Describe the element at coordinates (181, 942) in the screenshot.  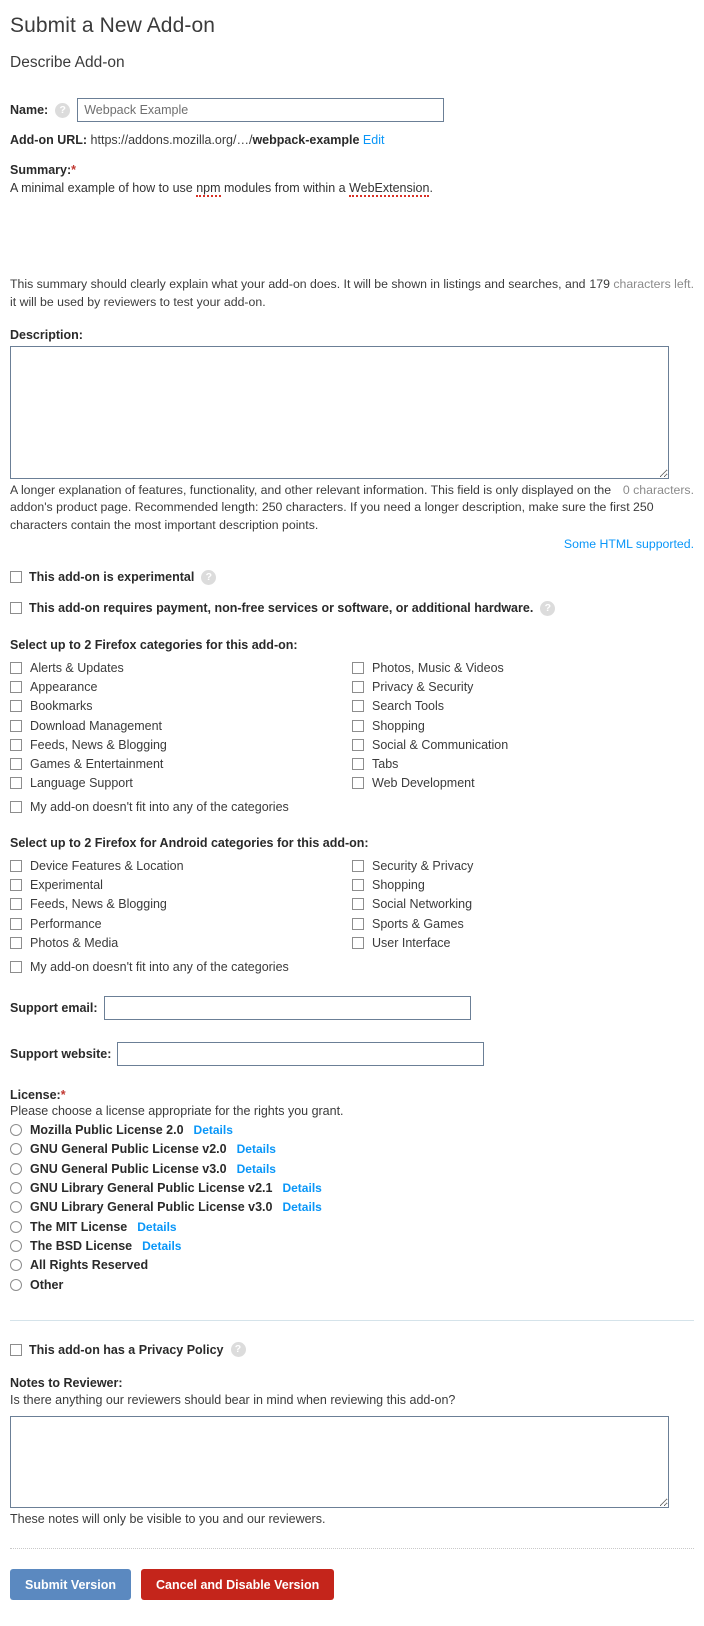
I see `category-item: Photos & Media` at that location.